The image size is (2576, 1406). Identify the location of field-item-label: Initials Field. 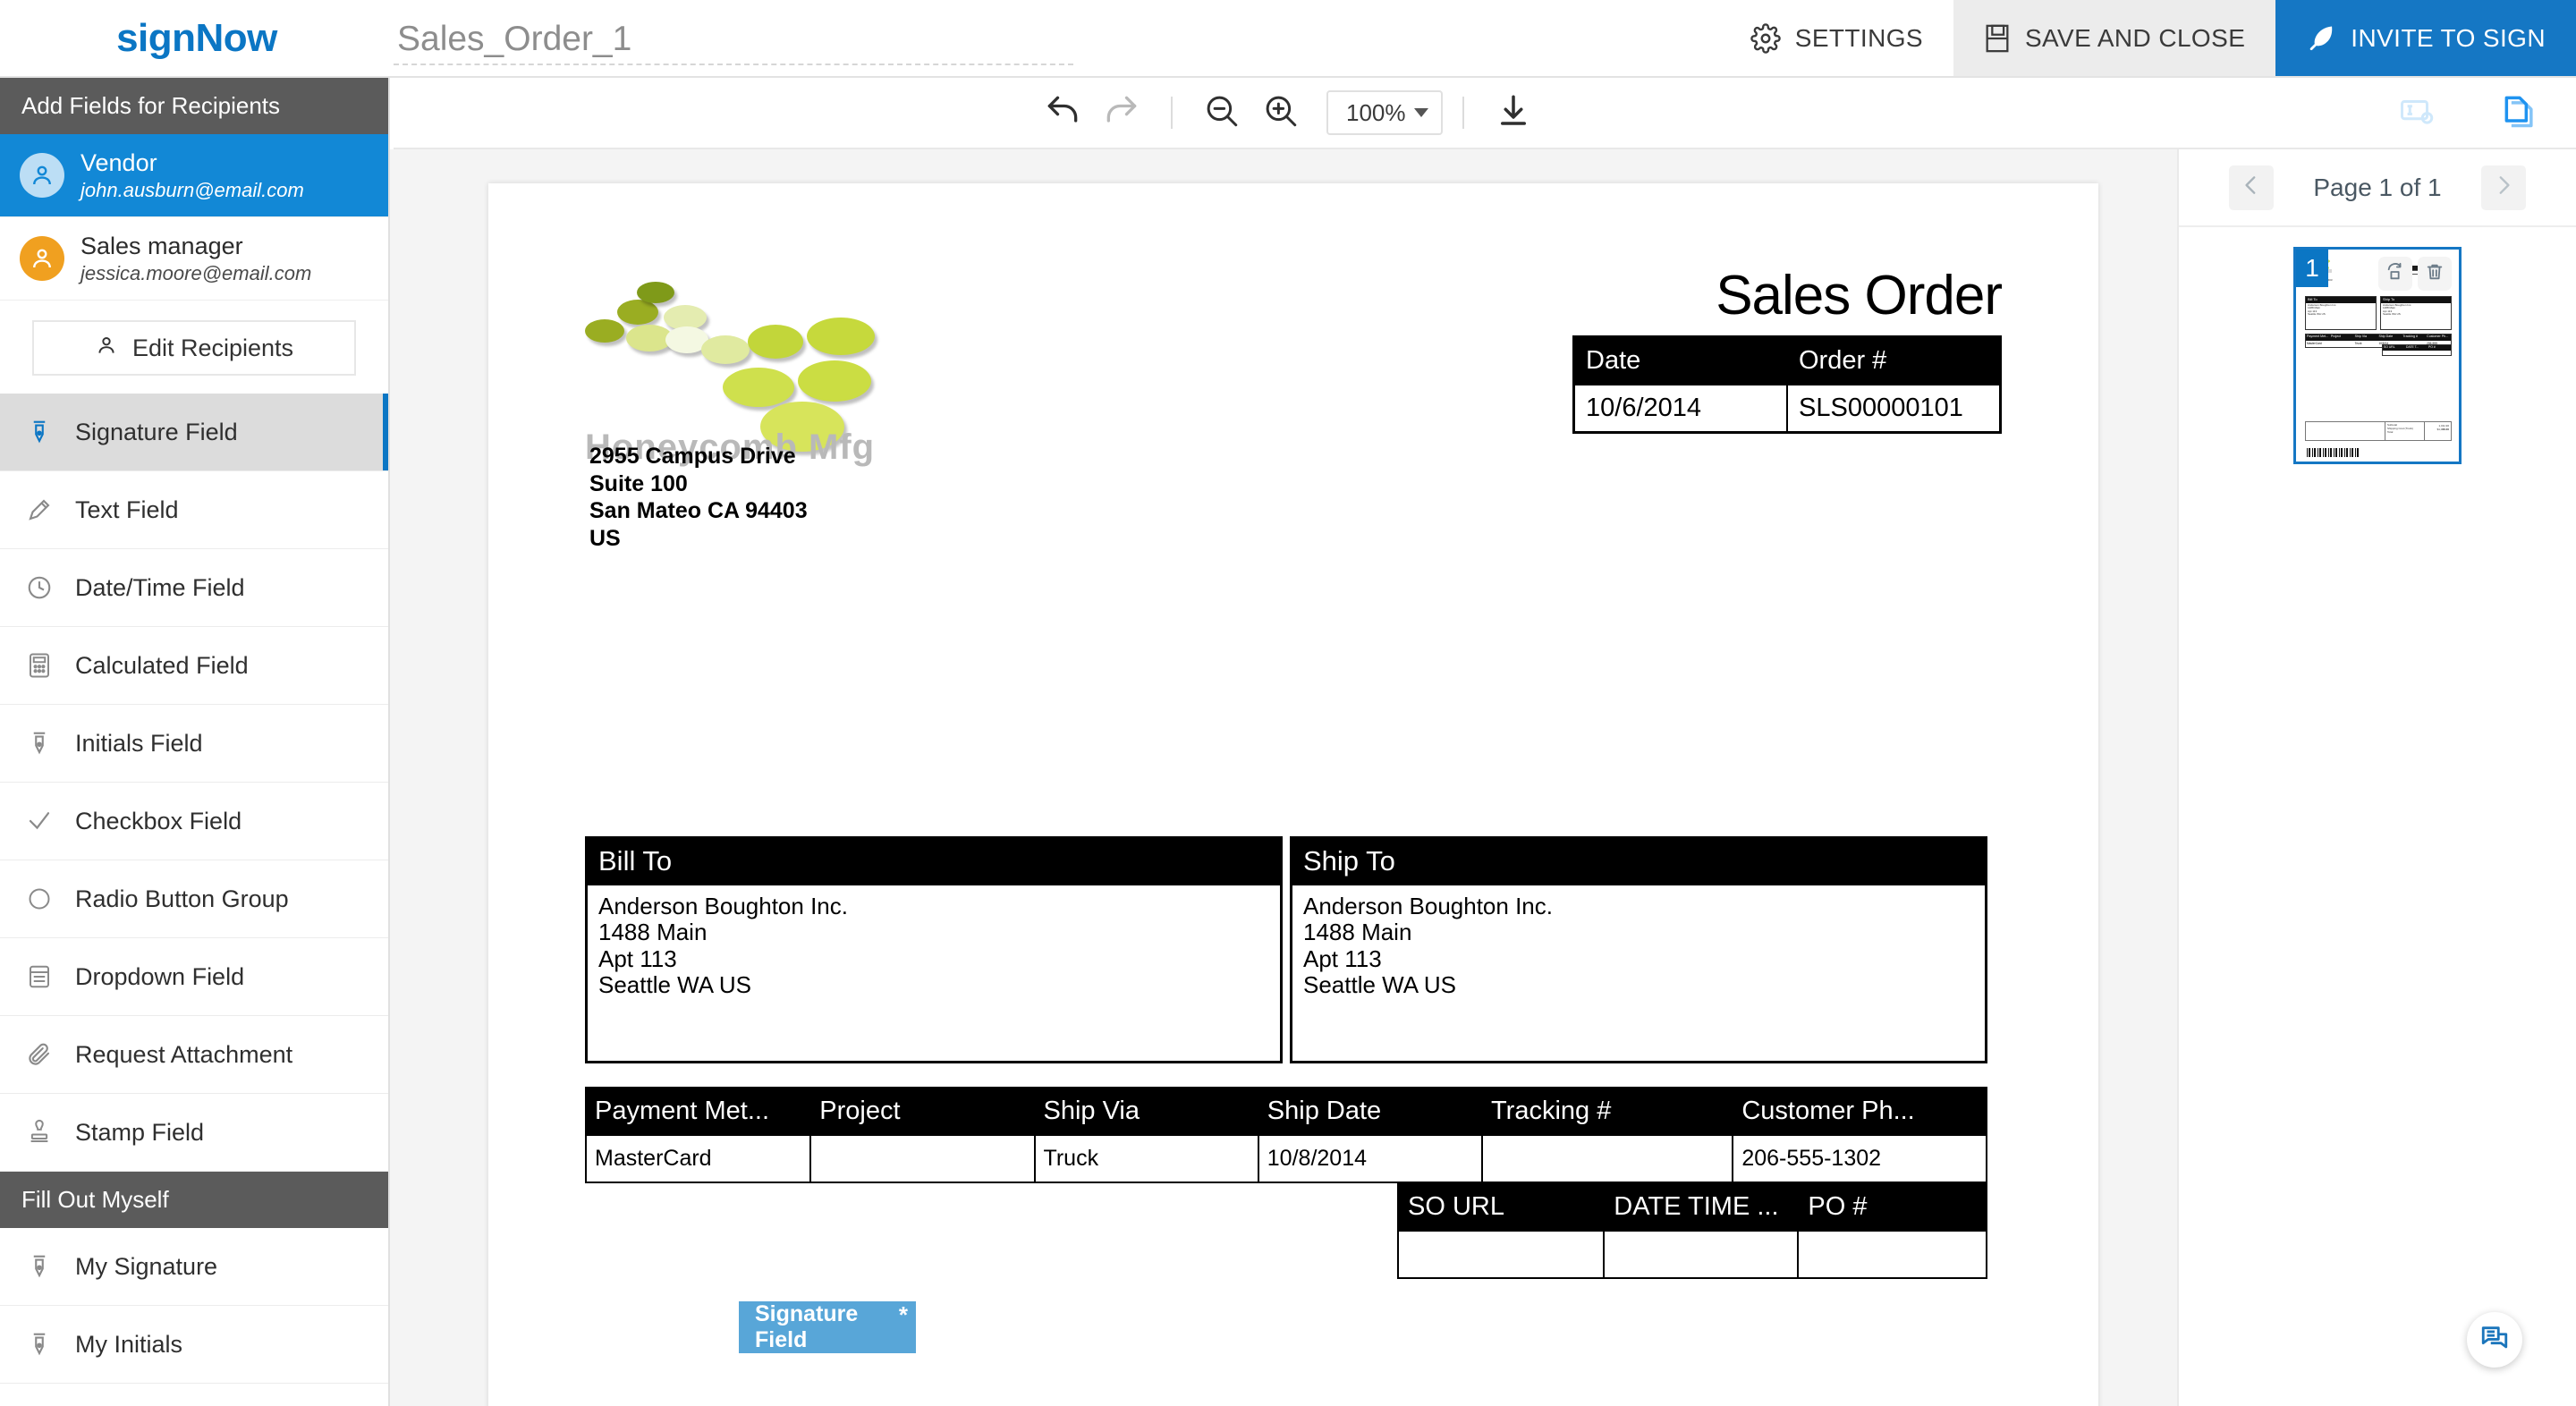
(139, 743).